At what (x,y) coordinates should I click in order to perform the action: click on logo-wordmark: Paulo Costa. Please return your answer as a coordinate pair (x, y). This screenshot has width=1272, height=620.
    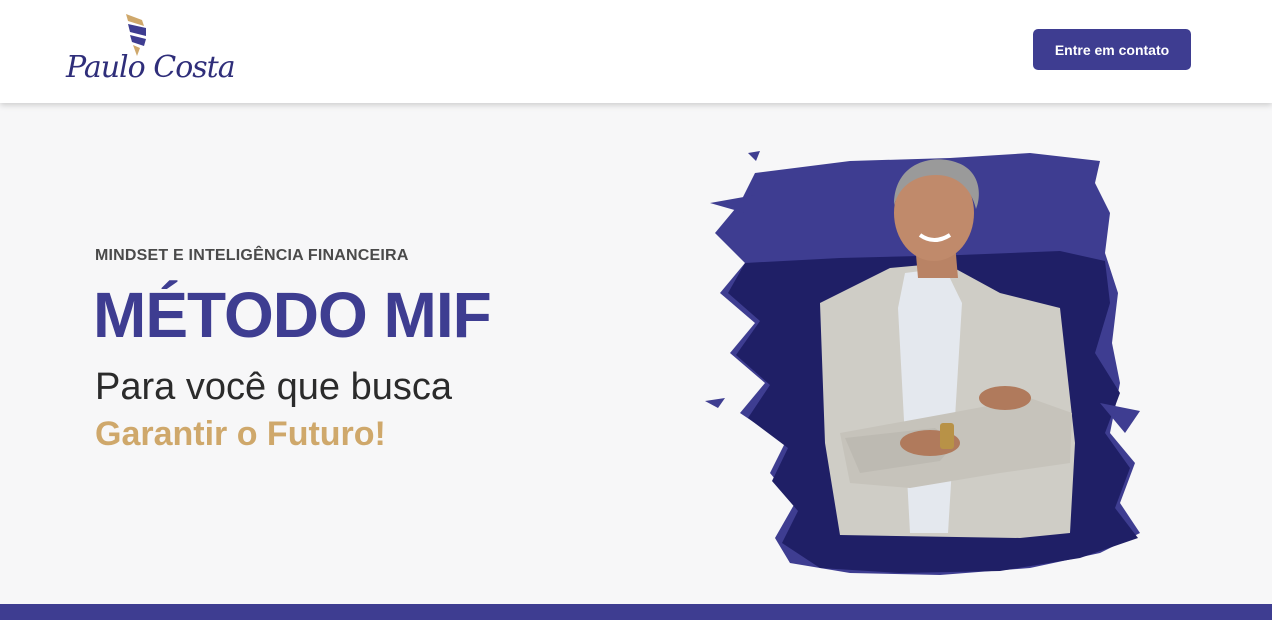
    Looking at the image, I should click on (151, 67).